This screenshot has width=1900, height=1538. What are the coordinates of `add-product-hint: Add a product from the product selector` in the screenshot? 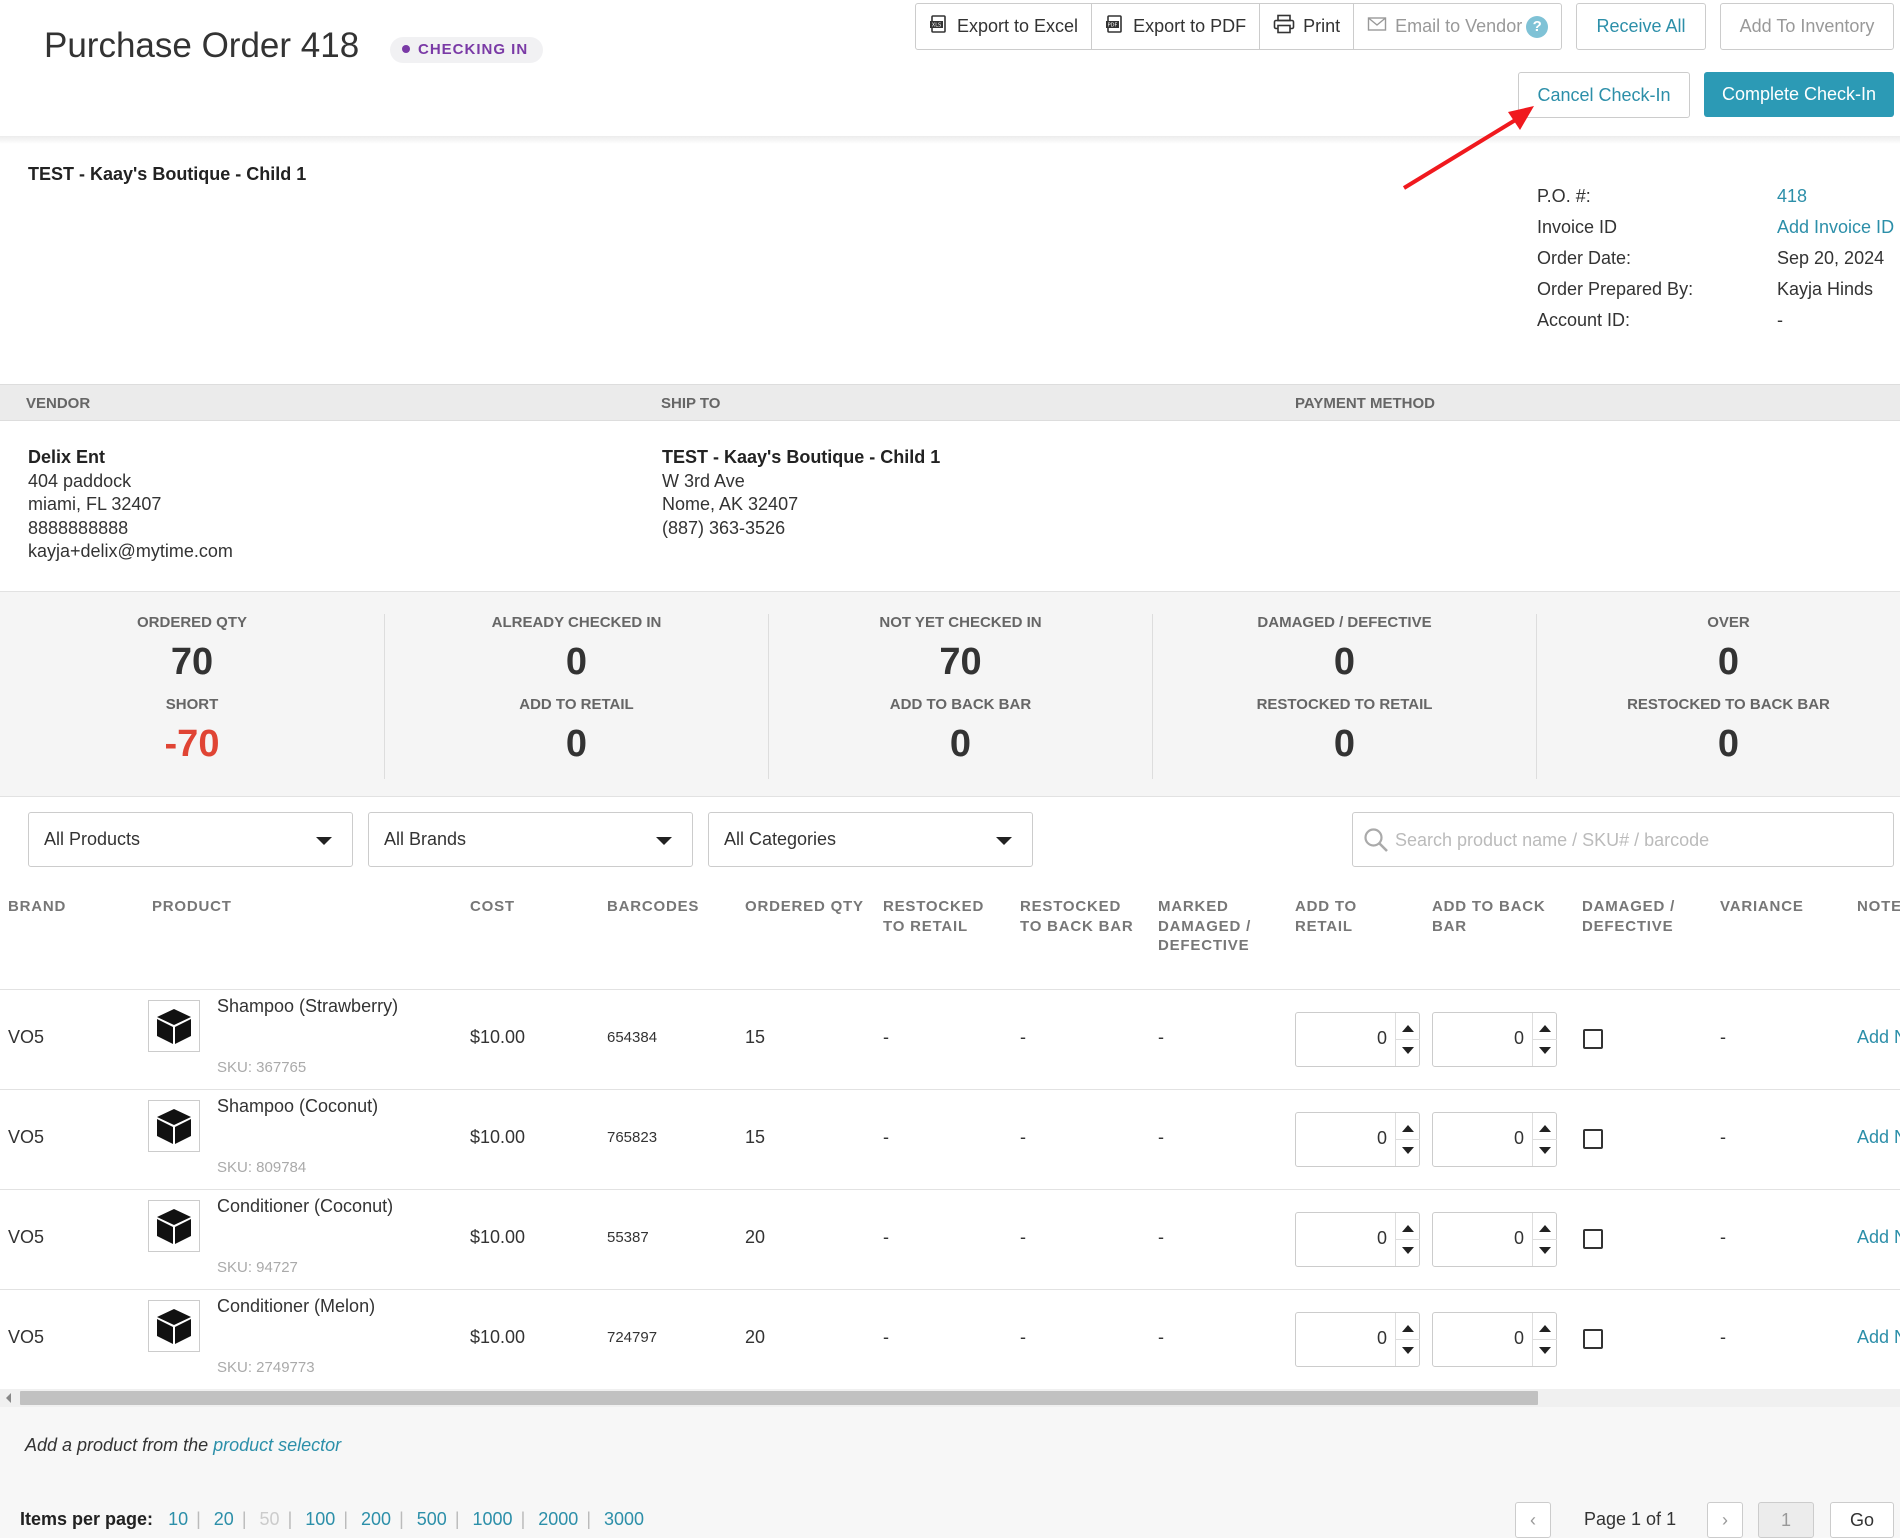 It's located at (183, 1445).